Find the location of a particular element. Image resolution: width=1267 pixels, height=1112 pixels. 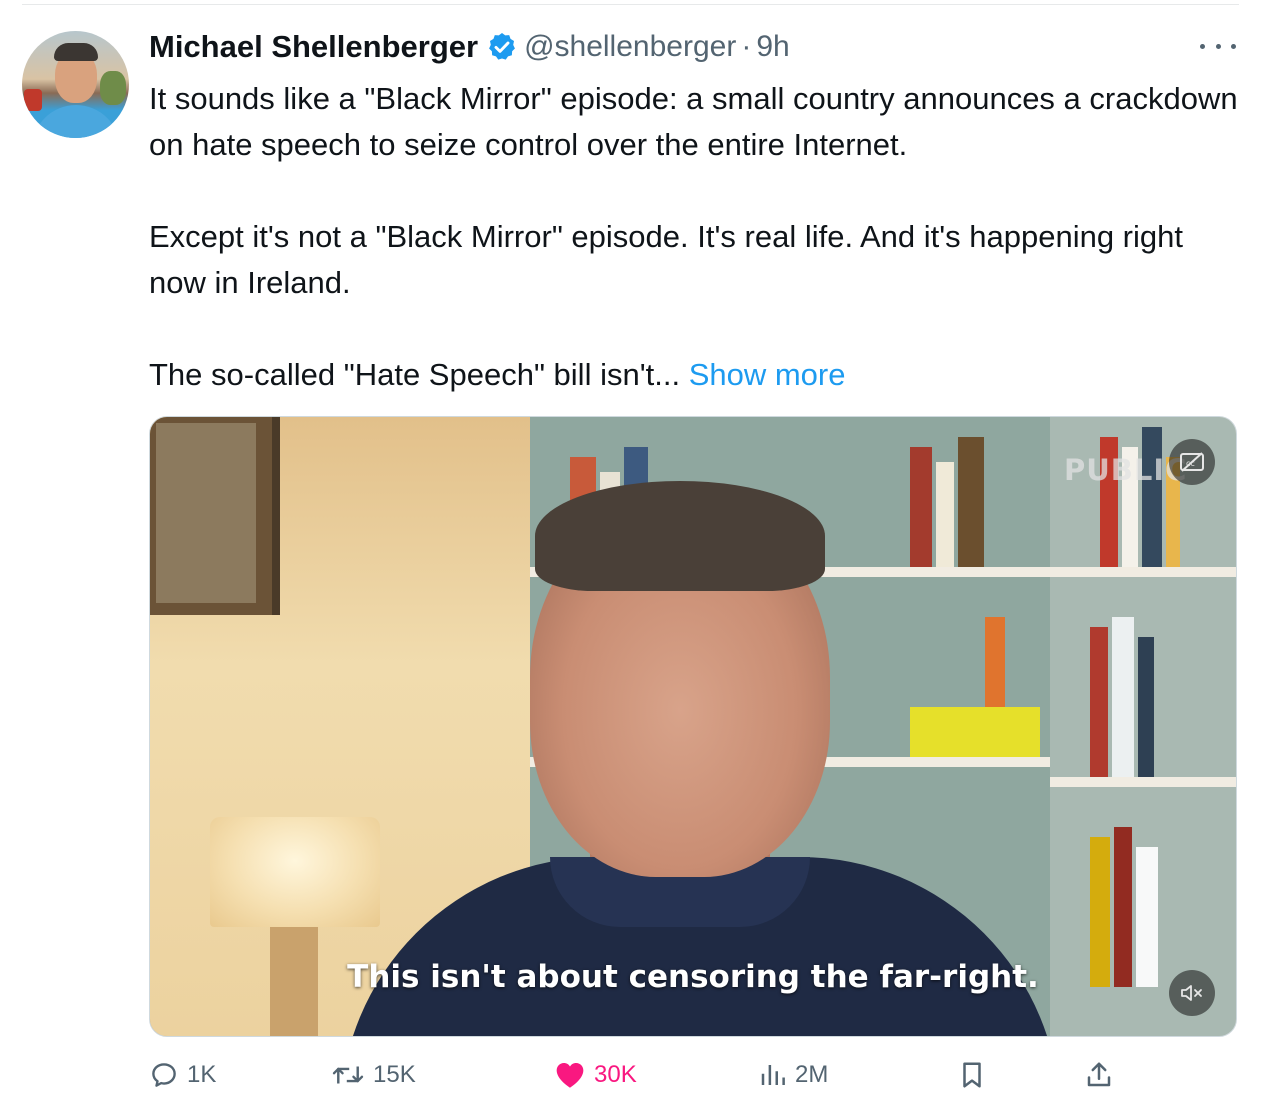

reply-button: 1K is located at coordinates (182, 1075).